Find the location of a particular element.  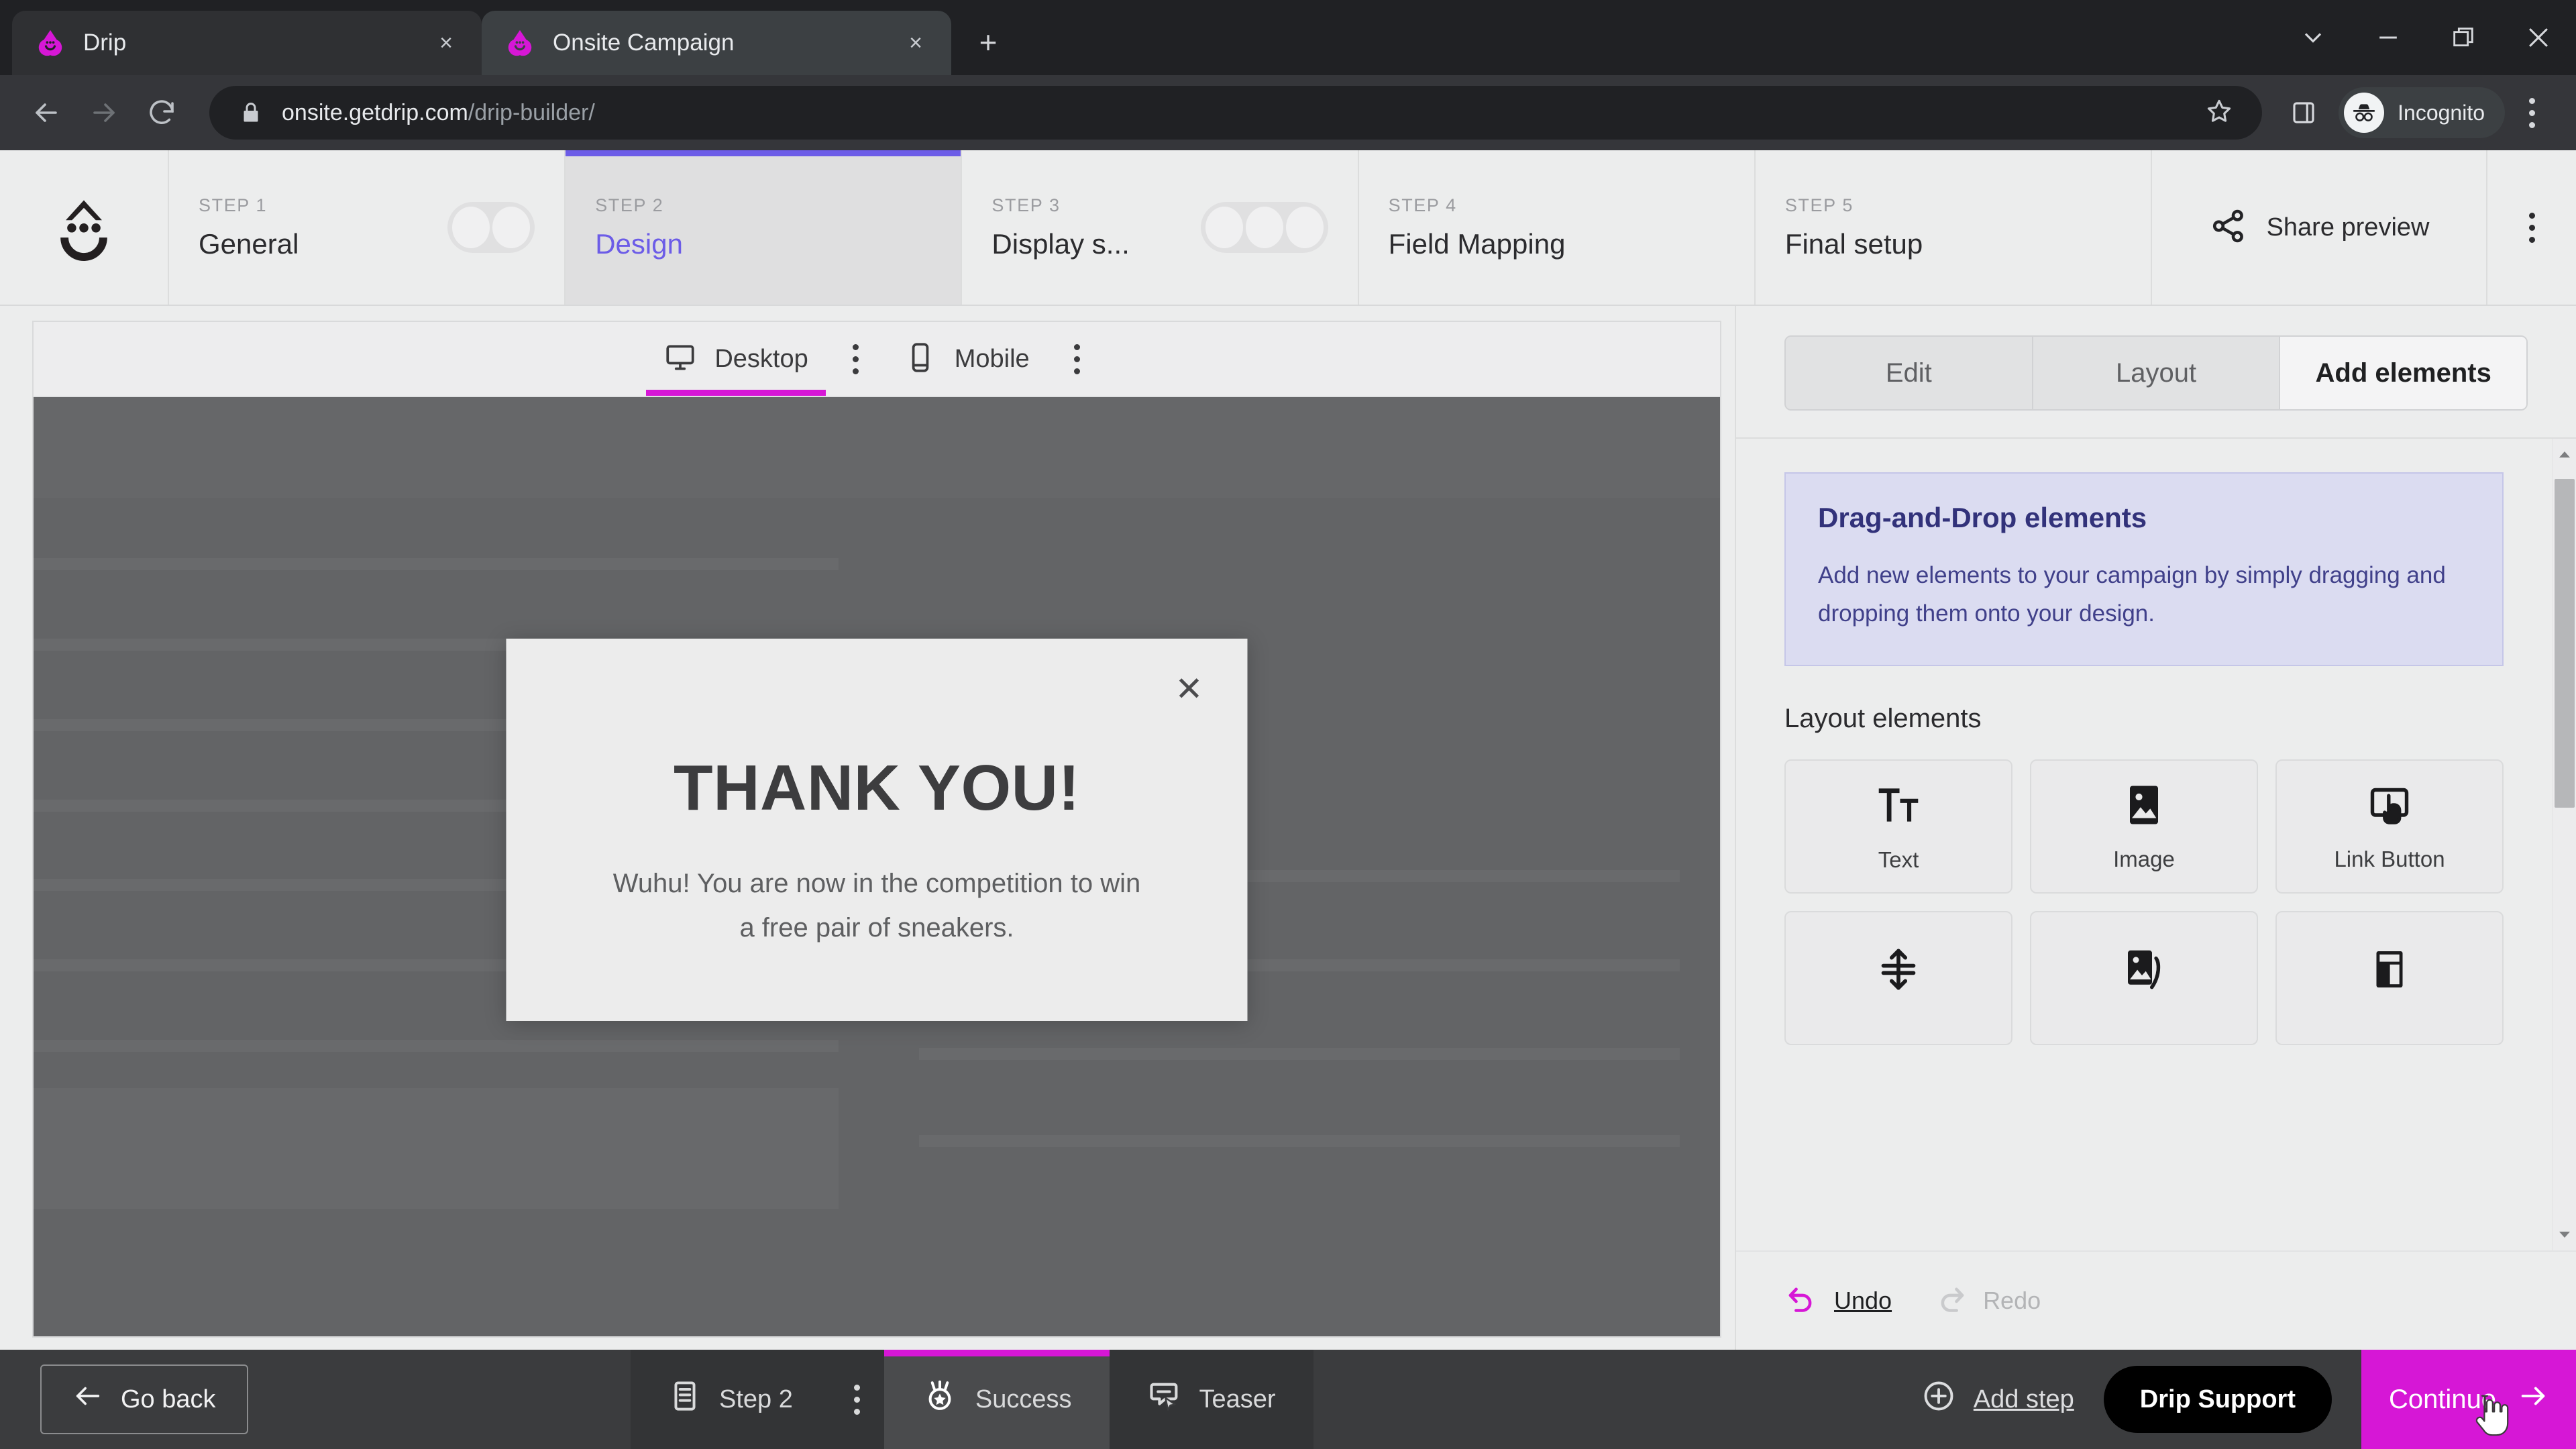

modal-title: THANK YOU! is located at coordinates (877, 788).